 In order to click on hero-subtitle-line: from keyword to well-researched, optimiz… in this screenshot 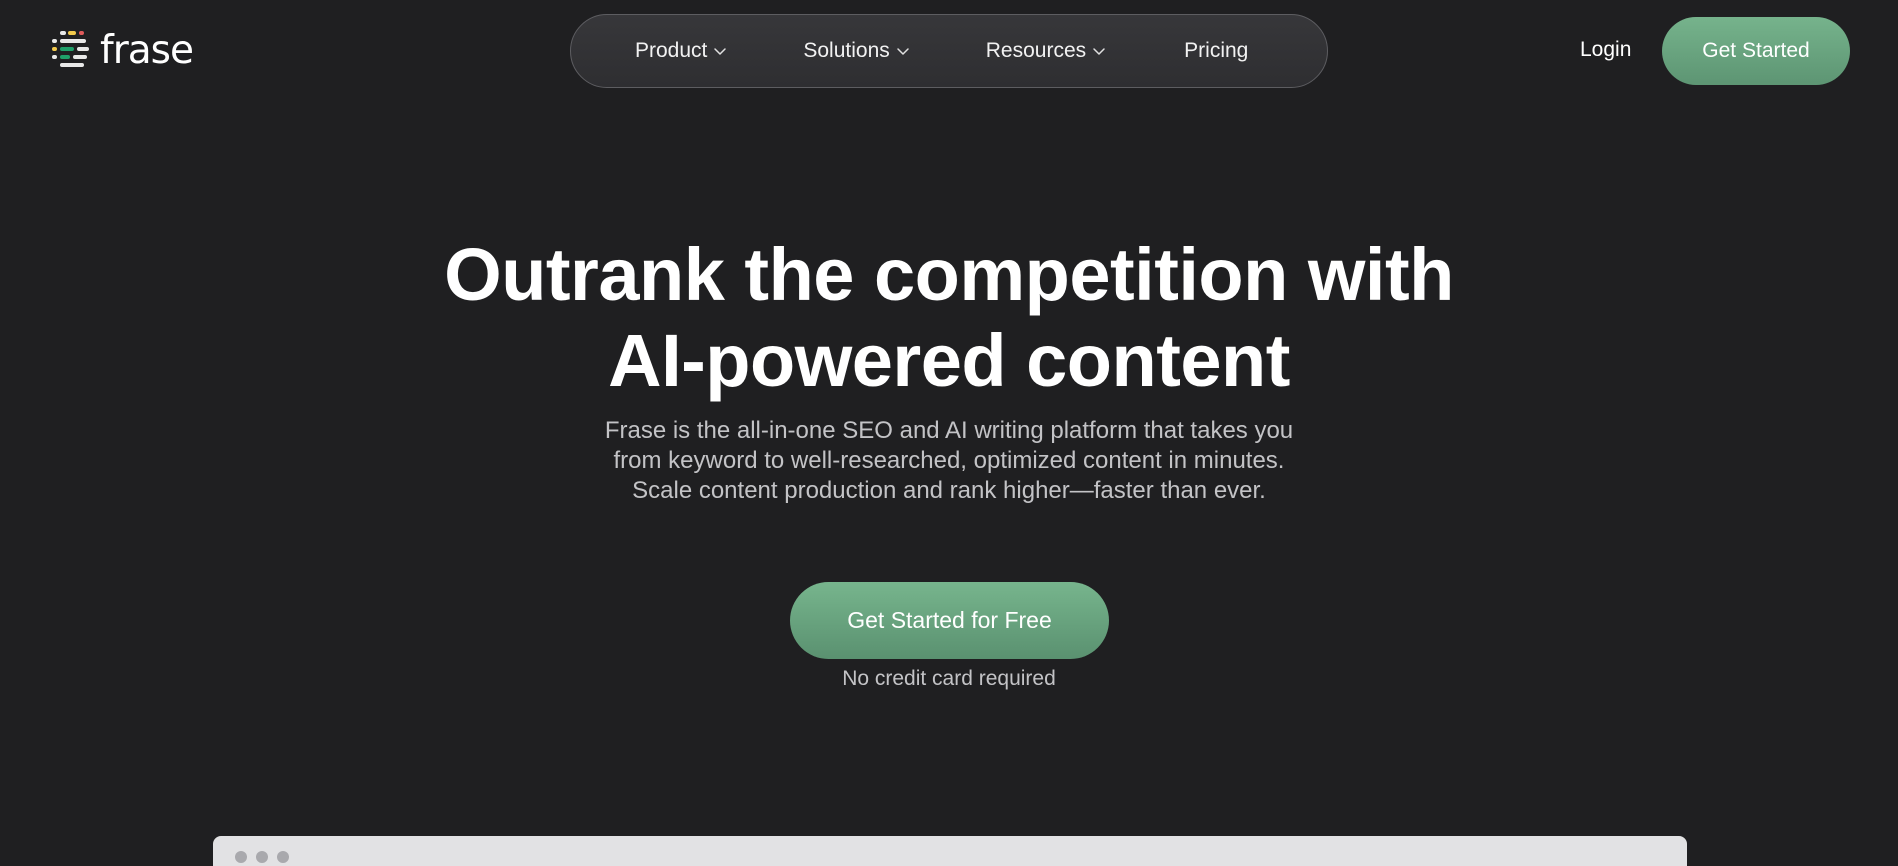, I will do `click(949, 460)`.